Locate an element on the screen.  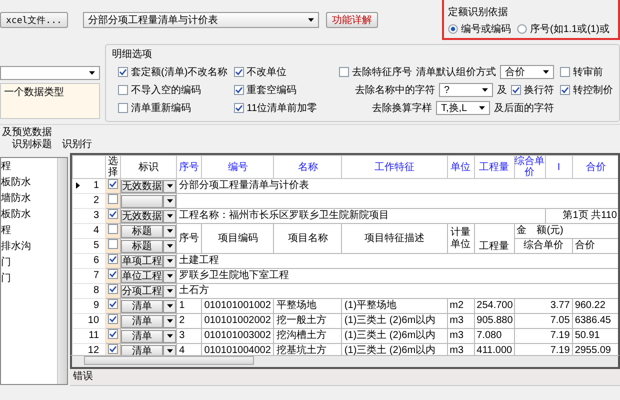
table-cell: 7.05 is located at coordinates (543, 321).